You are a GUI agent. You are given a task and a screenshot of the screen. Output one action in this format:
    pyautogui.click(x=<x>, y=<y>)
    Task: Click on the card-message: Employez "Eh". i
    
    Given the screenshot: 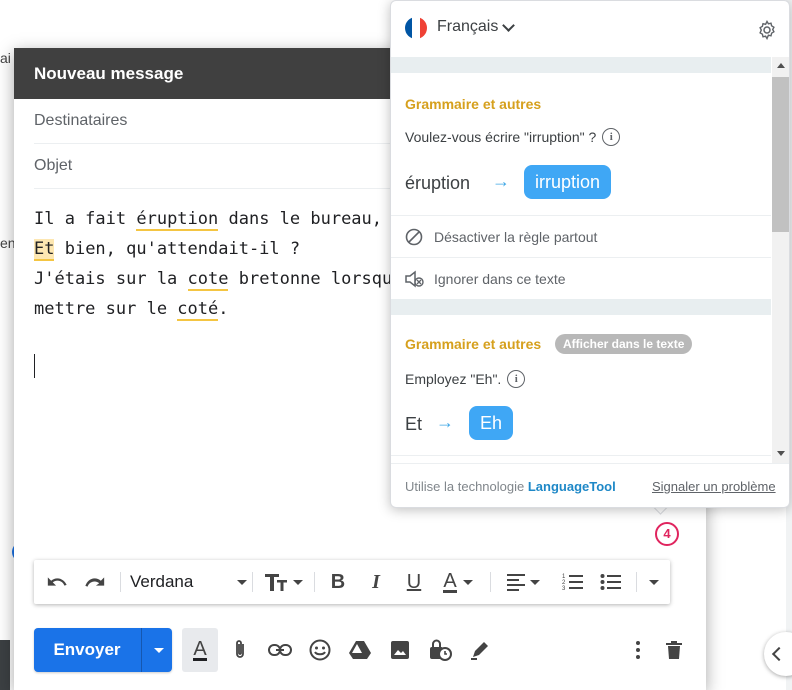 What is the action you would take?
    pyautogui.click(x=465, y=379)
    